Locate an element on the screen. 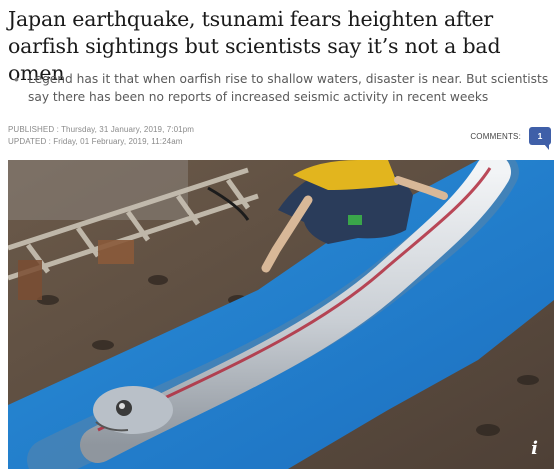 Image resolution: width=559 pixels, height=476 pixels. comments-link: COMMENTS: 1 is located at coordinates (510, 138).